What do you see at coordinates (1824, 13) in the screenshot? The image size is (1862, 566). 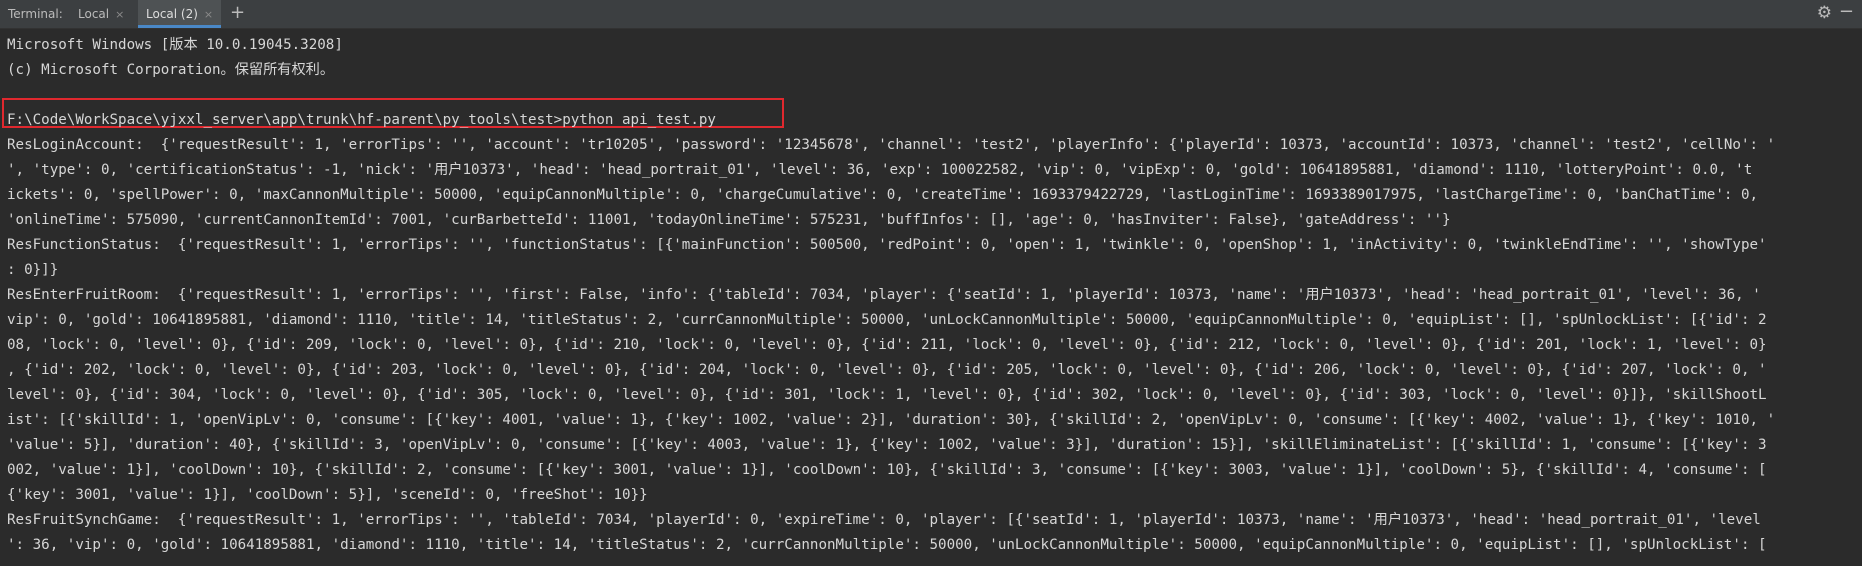 I see `gear-icon: ⚙` at bounding box center [1824, 13].